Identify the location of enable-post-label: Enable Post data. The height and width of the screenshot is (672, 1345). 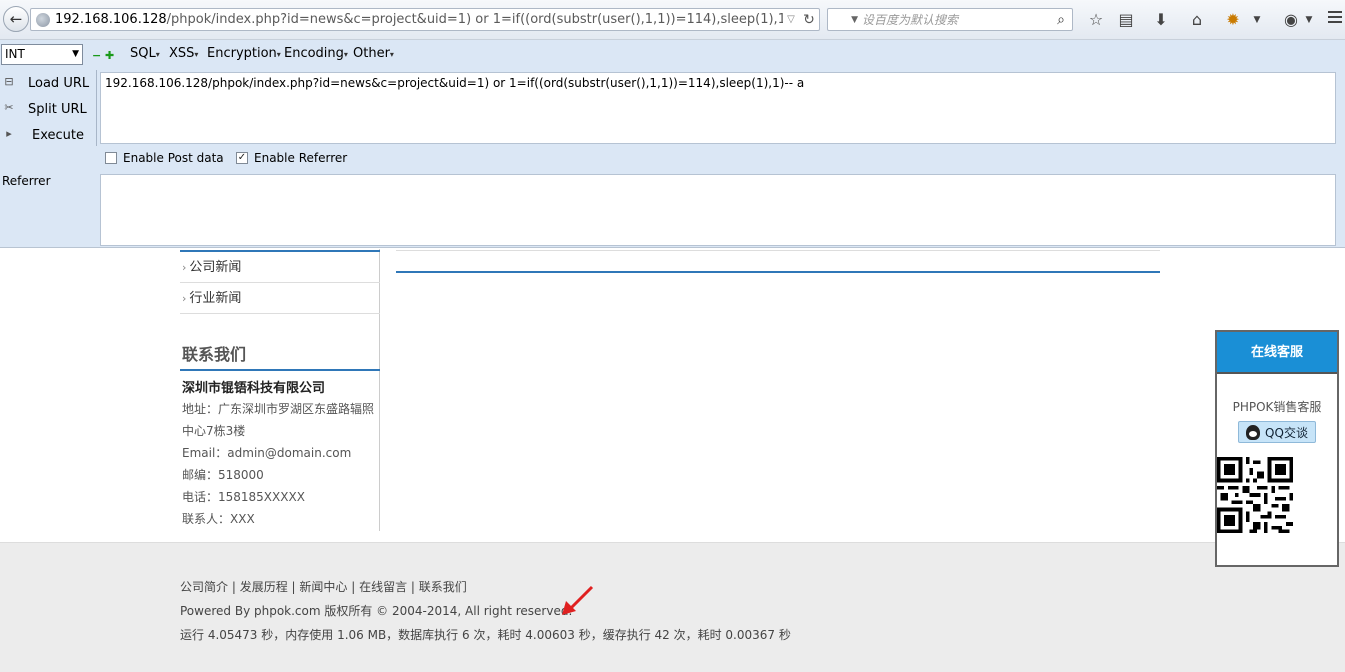
(173, 158).